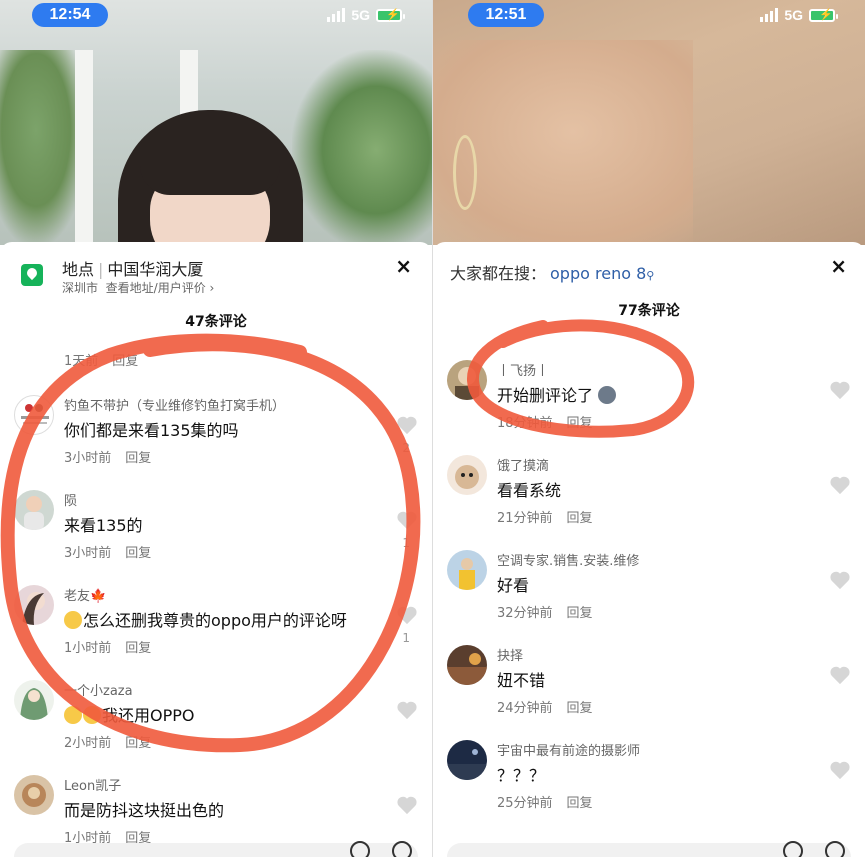 Image resolution: width=865 pixels, height=857 pixels. Describe the element at coordinates (650, 275) in the screenshot. I see `search-icon: ⚲` at that location.